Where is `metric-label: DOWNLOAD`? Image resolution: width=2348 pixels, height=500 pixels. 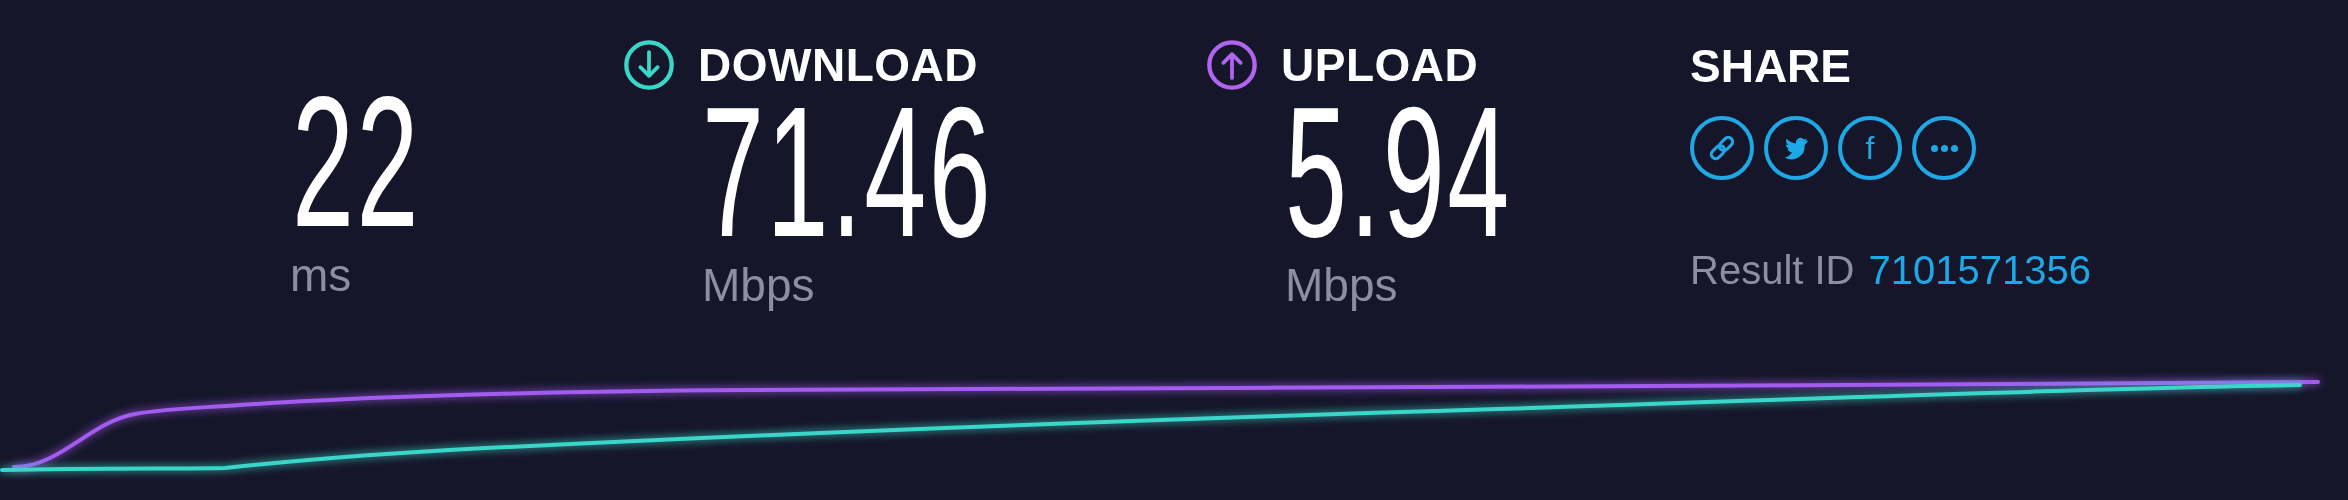
metric-label: DOWNLOAD is located at coordinates (838, 65).